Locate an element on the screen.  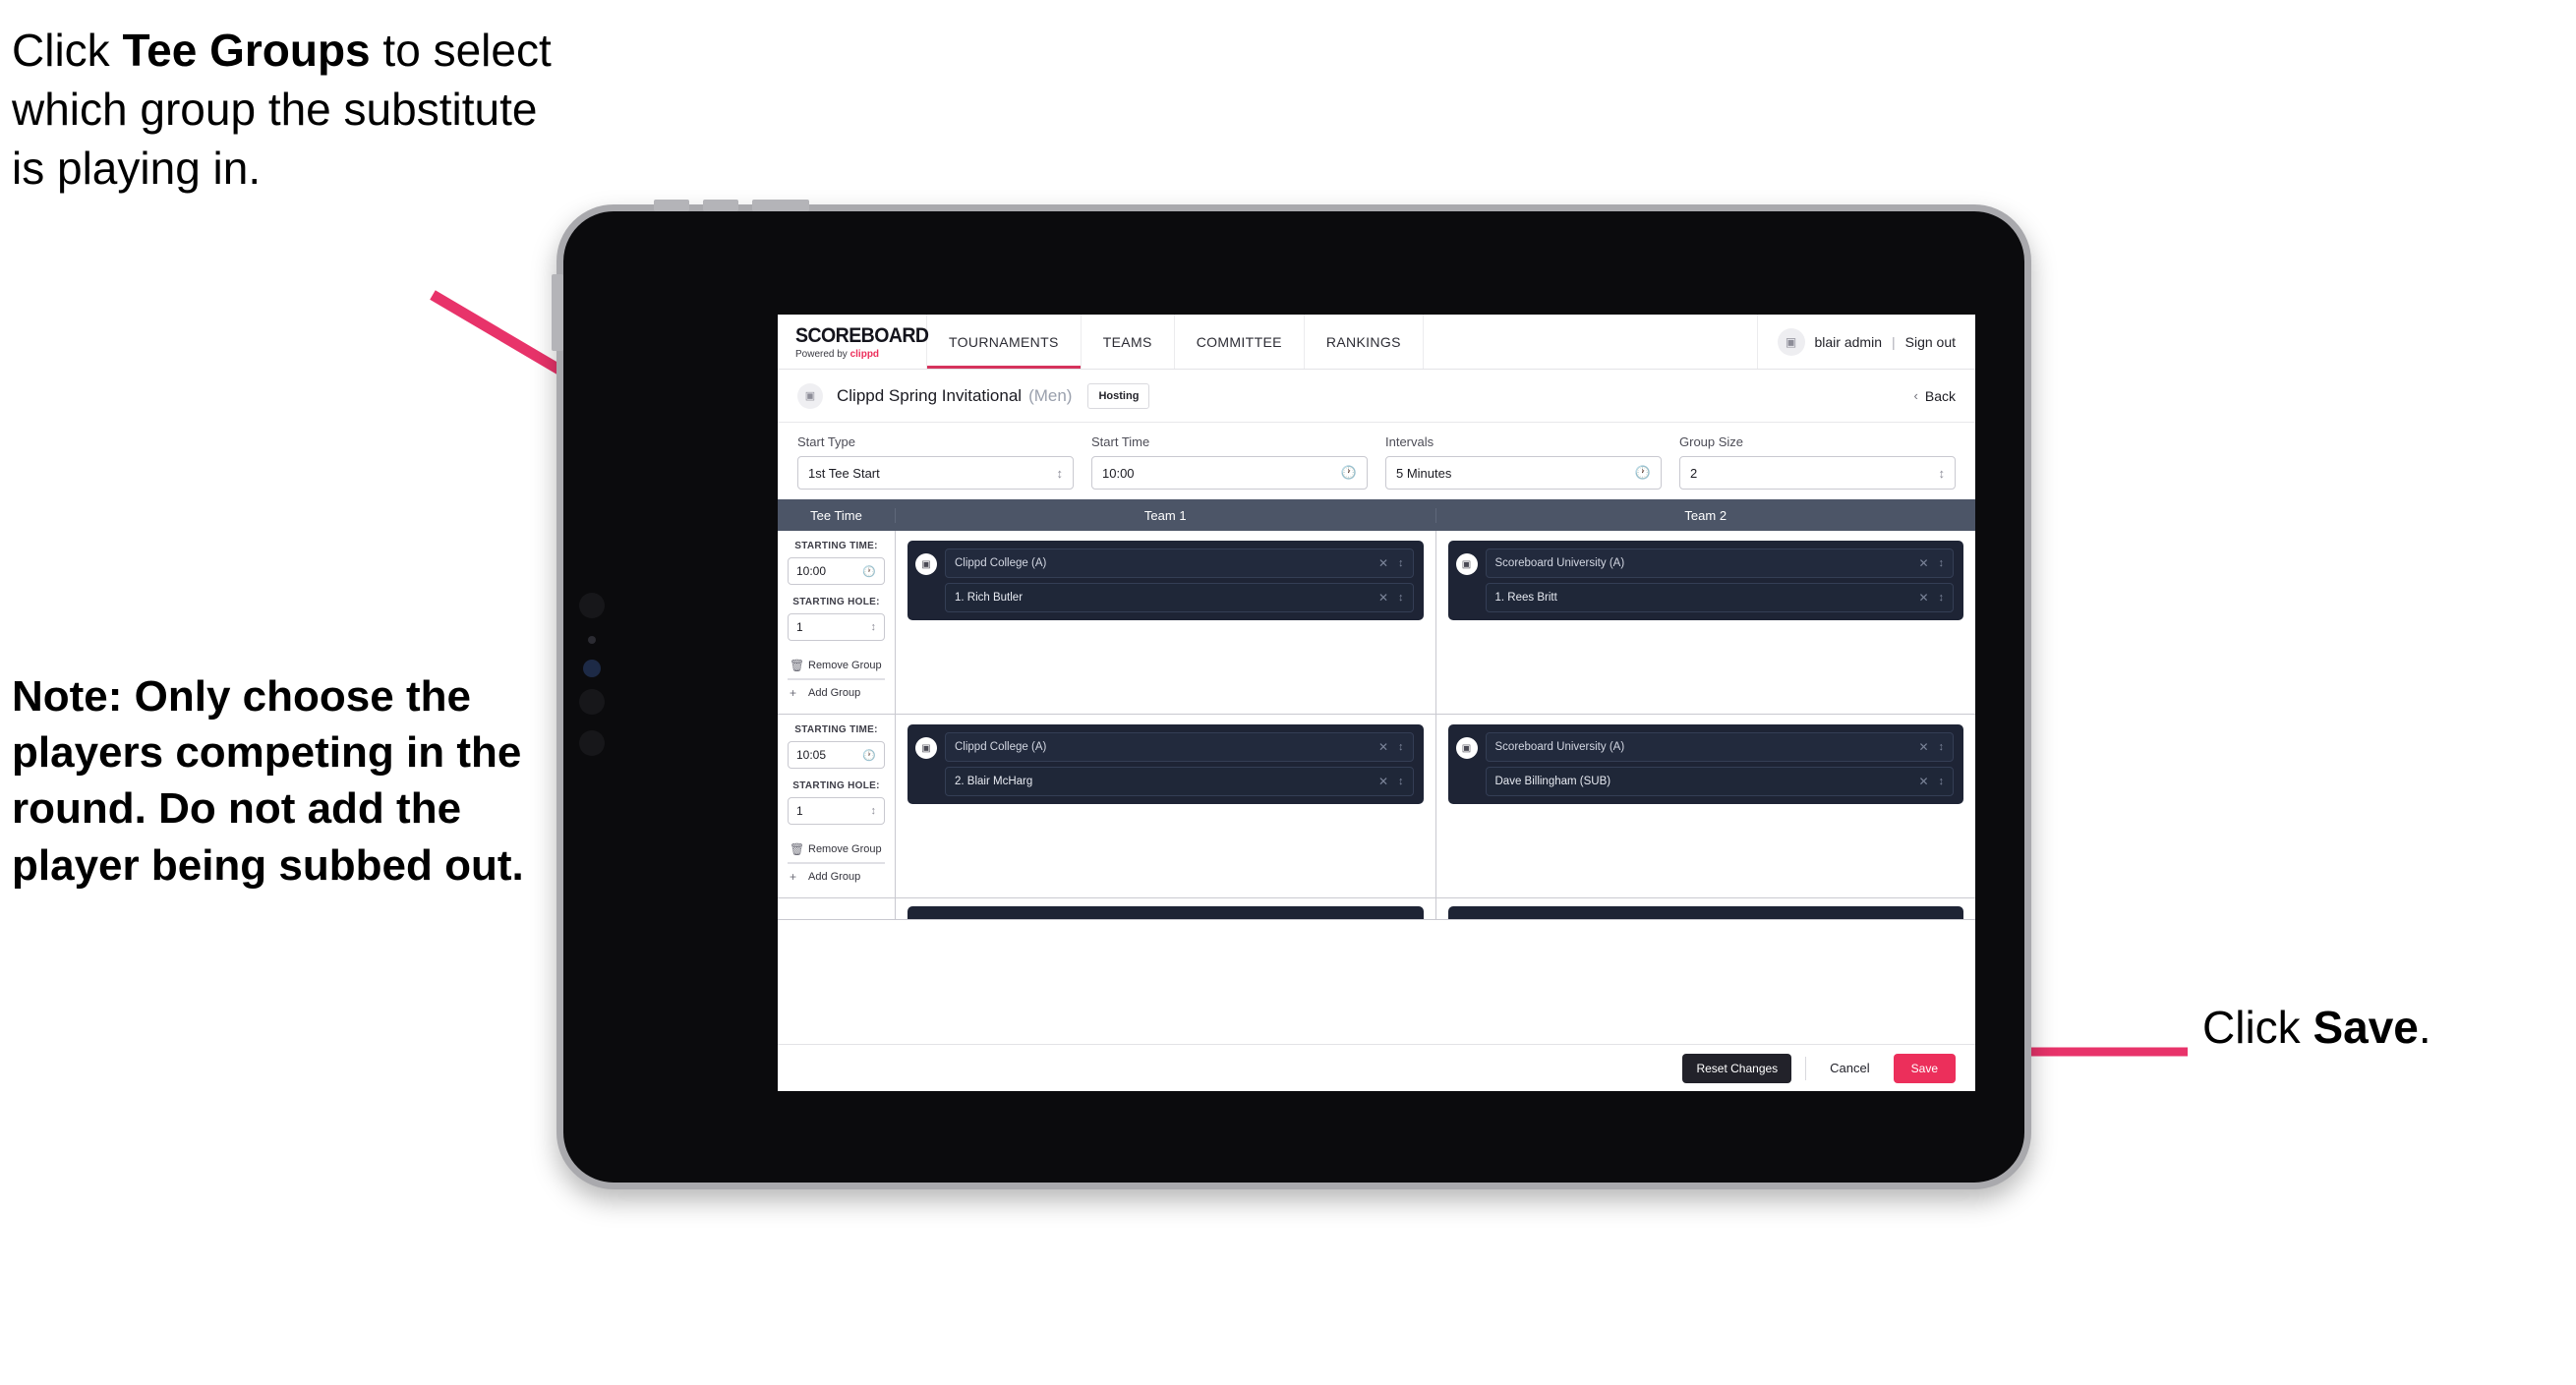
action-bar: Reset Changes Cancel Save is located at coordinates (1376, 1067).